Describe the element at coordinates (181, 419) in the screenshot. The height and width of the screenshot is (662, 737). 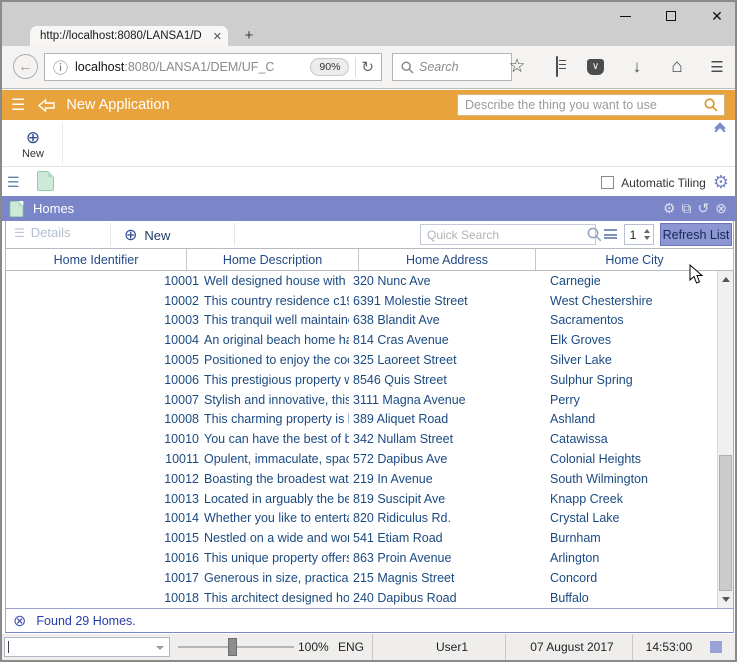
I see `cell-id: 10008` at that location.